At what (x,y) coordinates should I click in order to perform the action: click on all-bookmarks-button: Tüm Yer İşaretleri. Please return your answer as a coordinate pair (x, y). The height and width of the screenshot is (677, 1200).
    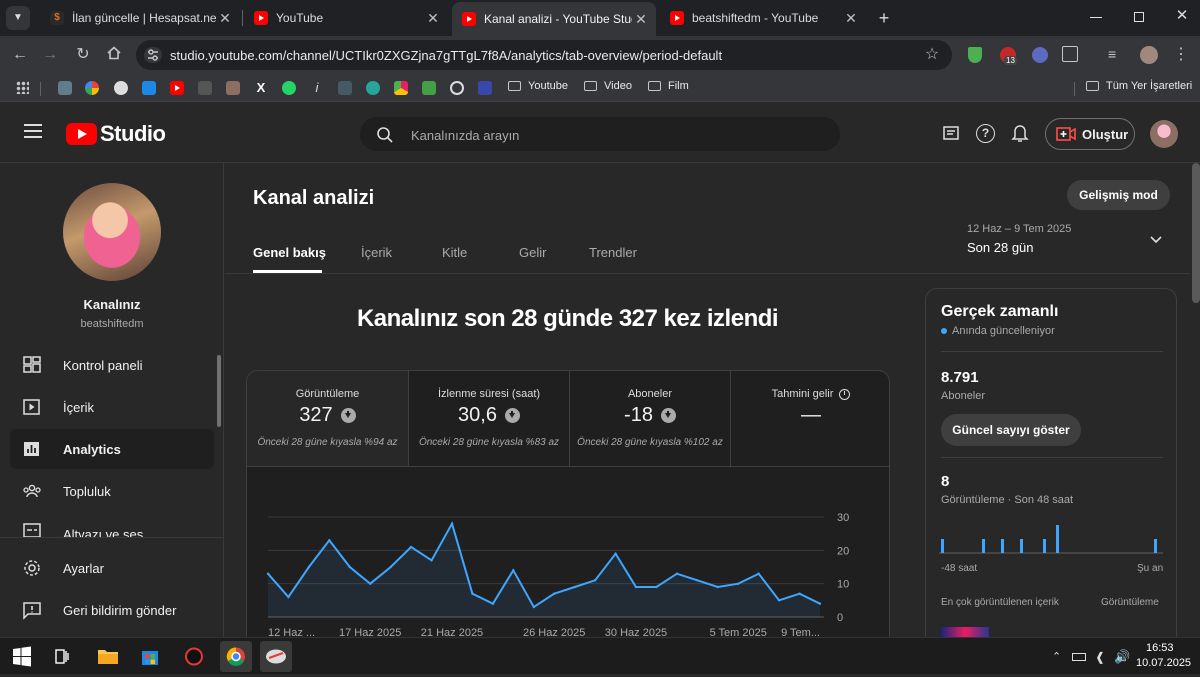
    Looking at the image, I should click on (1139, 86).